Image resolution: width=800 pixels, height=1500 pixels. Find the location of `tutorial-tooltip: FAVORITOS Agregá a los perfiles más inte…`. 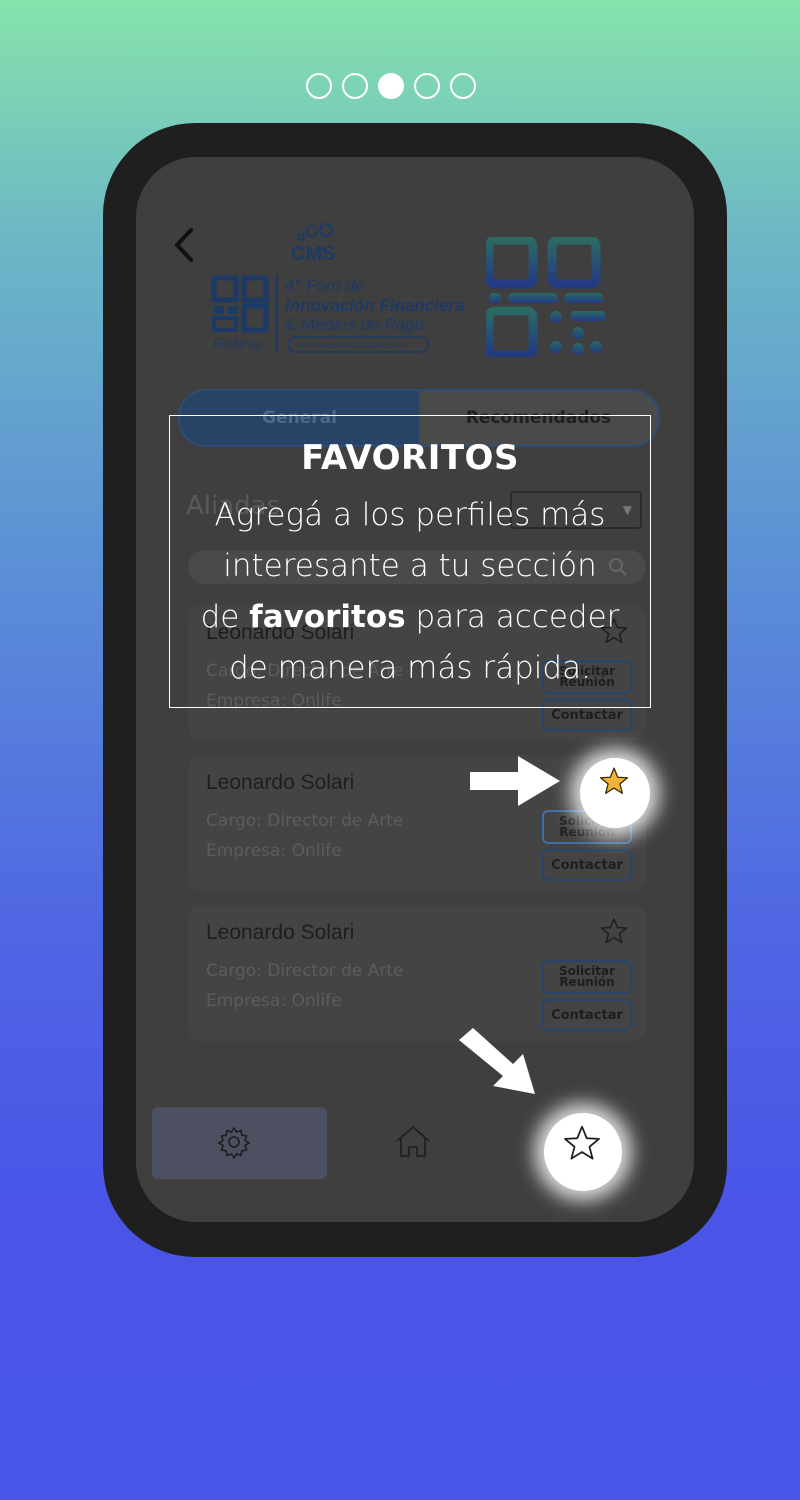

tutorial-tooltip: FAVORITOS Agregá a los perfiles más inte… is located at coordinates (410, 561).